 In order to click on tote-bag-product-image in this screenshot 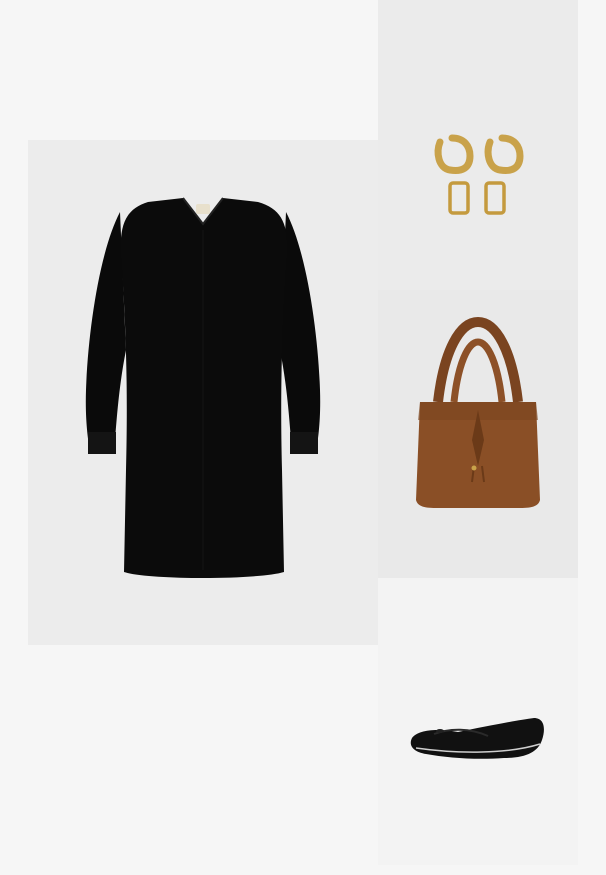, I will do `click(478, 434)`.